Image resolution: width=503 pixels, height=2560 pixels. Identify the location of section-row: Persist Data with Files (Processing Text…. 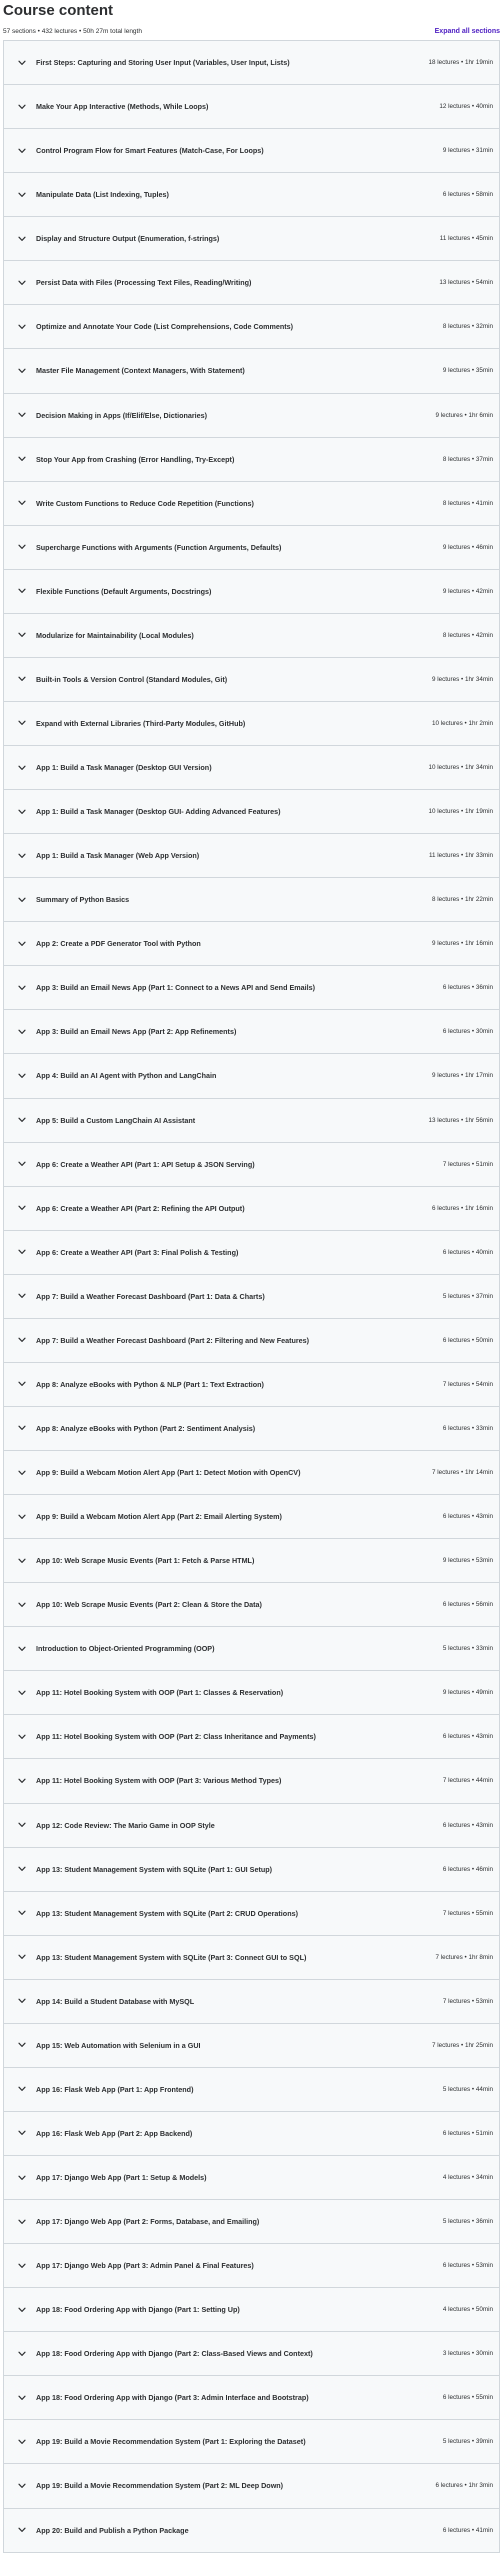
(251, 283).